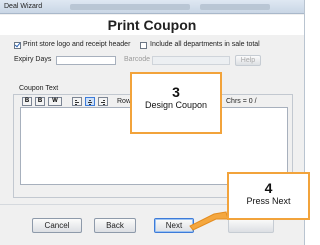  I want to click on back-button: Back, so click(115, 225).